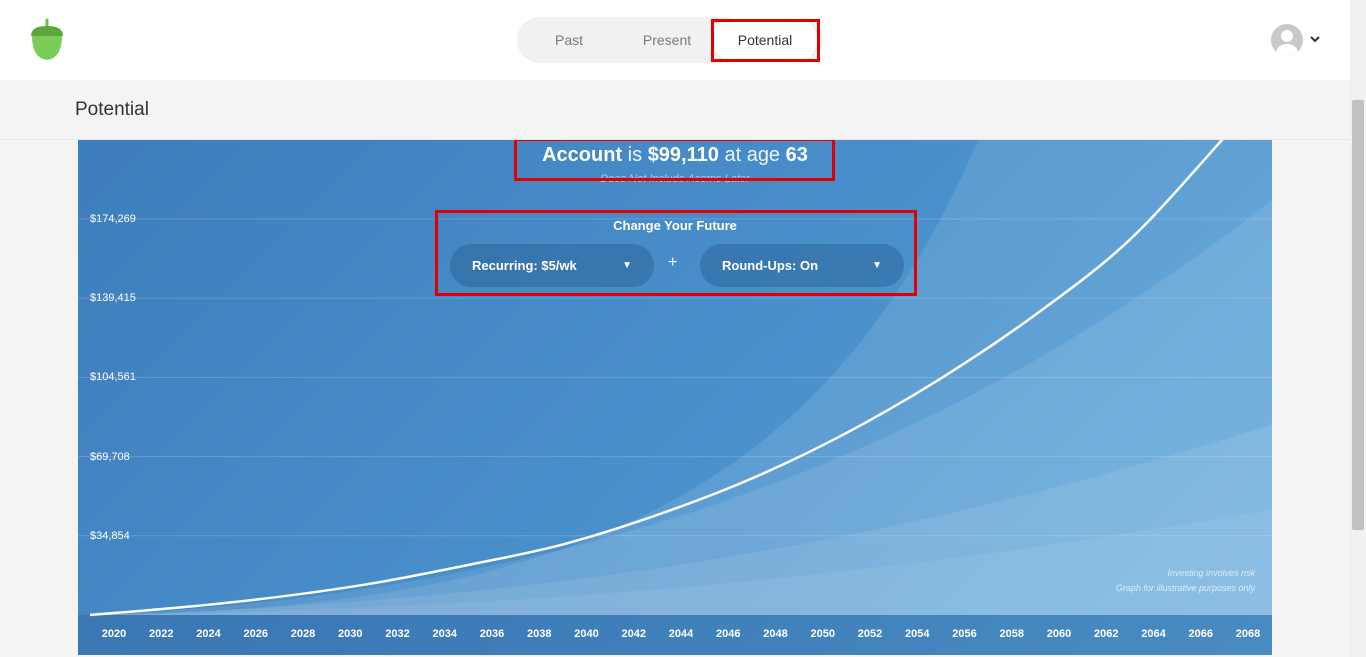 The image size is (1366, 657). Describe the element at coordinates (681, 634) in the screenshot. I see `x-tick-label: 2044` at that location.